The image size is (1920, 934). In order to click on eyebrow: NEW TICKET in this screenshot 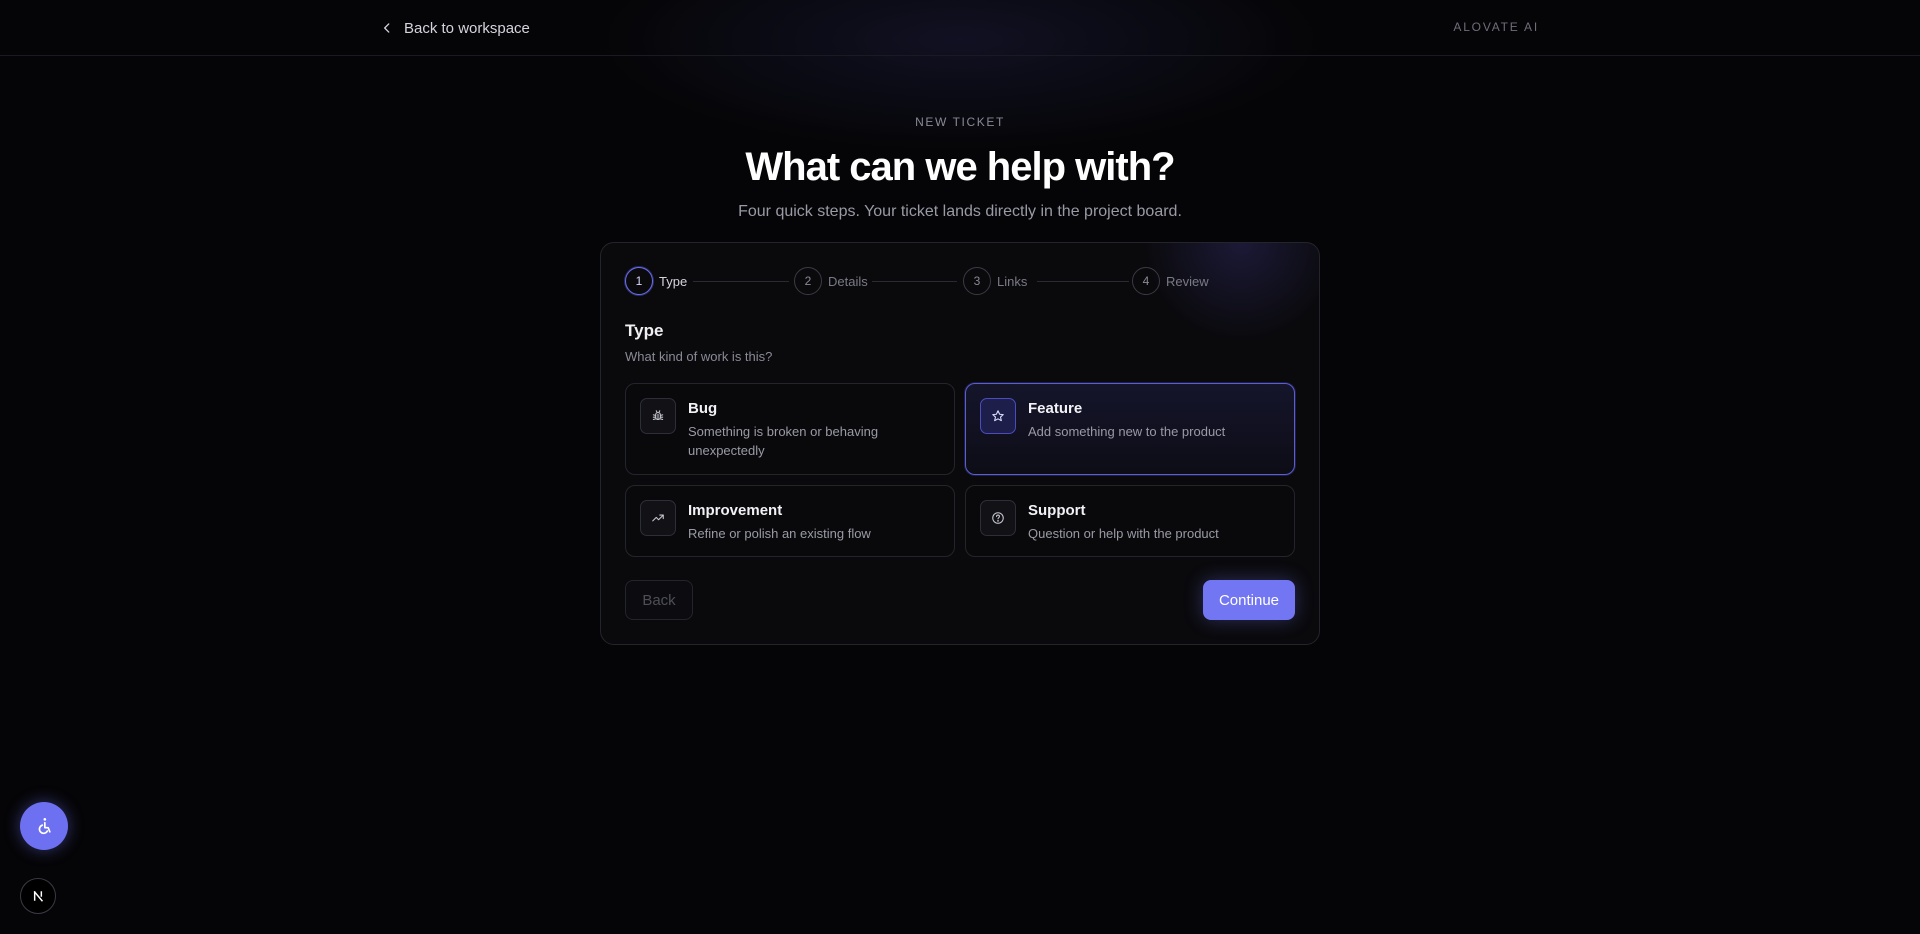, I will do `click(960, 122)`.